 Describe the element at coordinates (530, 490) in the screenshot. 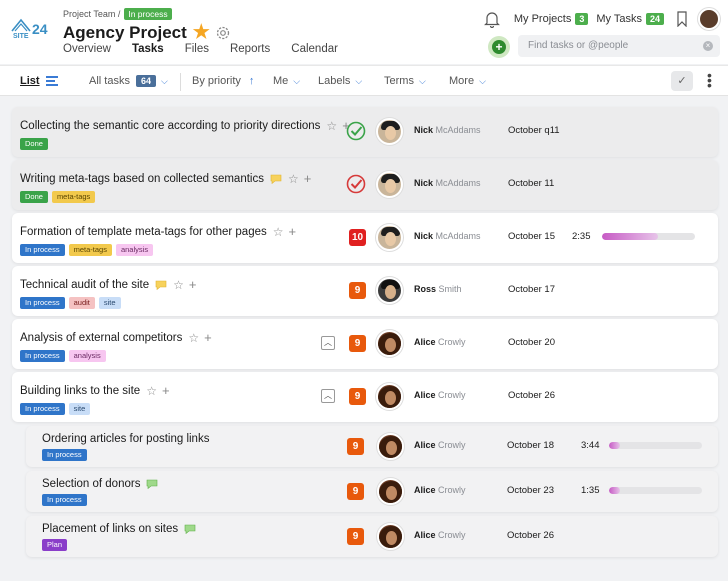

I see `due-date: October 23` at that location.